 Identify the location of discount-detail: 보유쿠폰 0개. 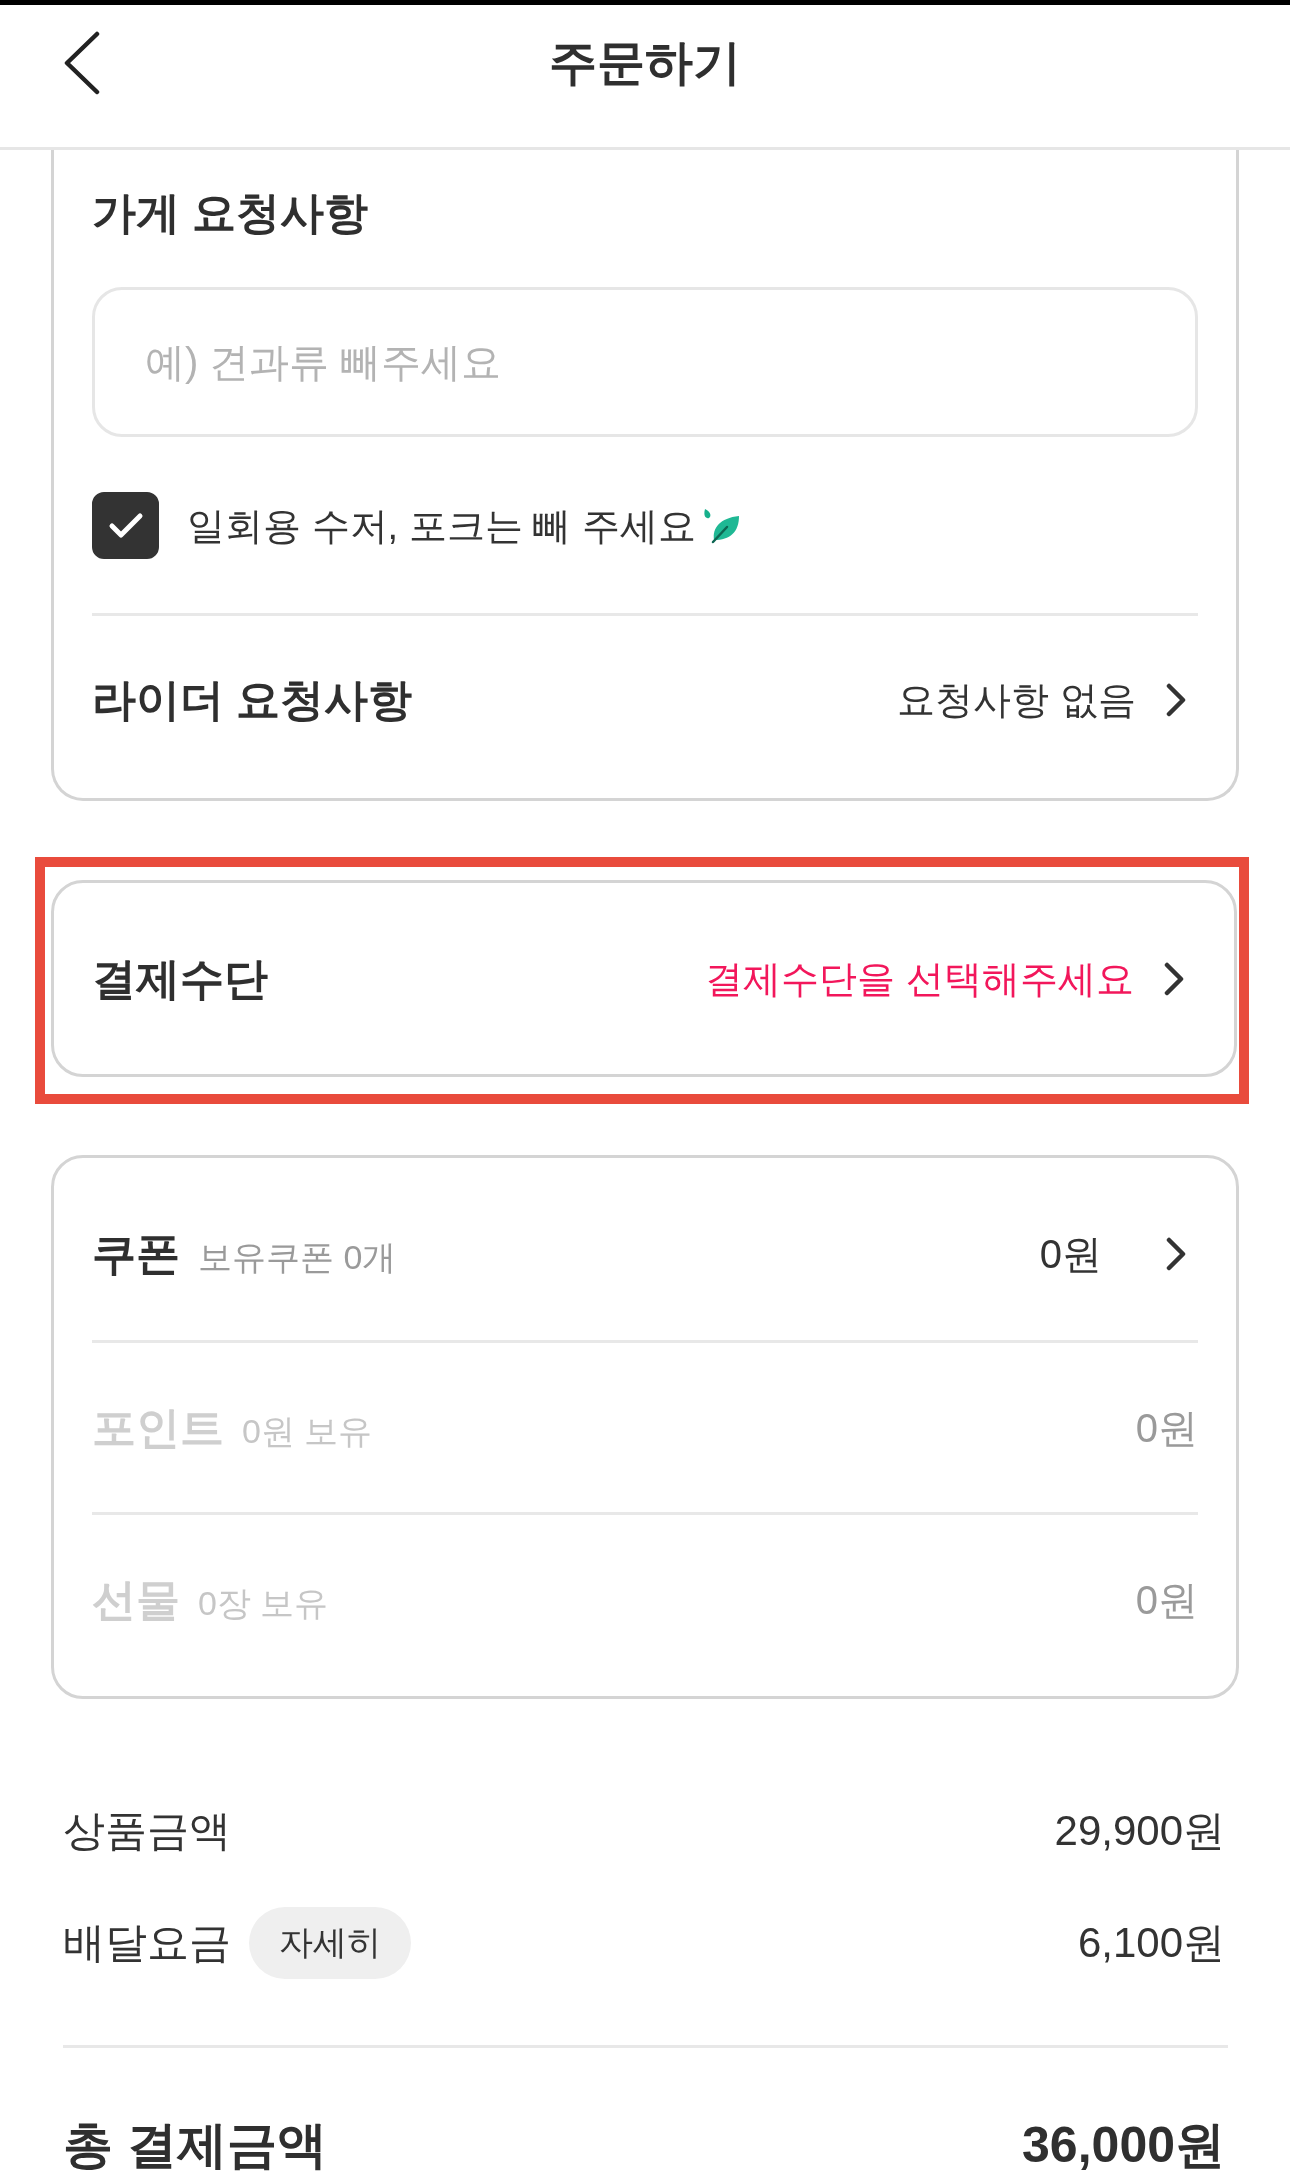
(297, 1257).